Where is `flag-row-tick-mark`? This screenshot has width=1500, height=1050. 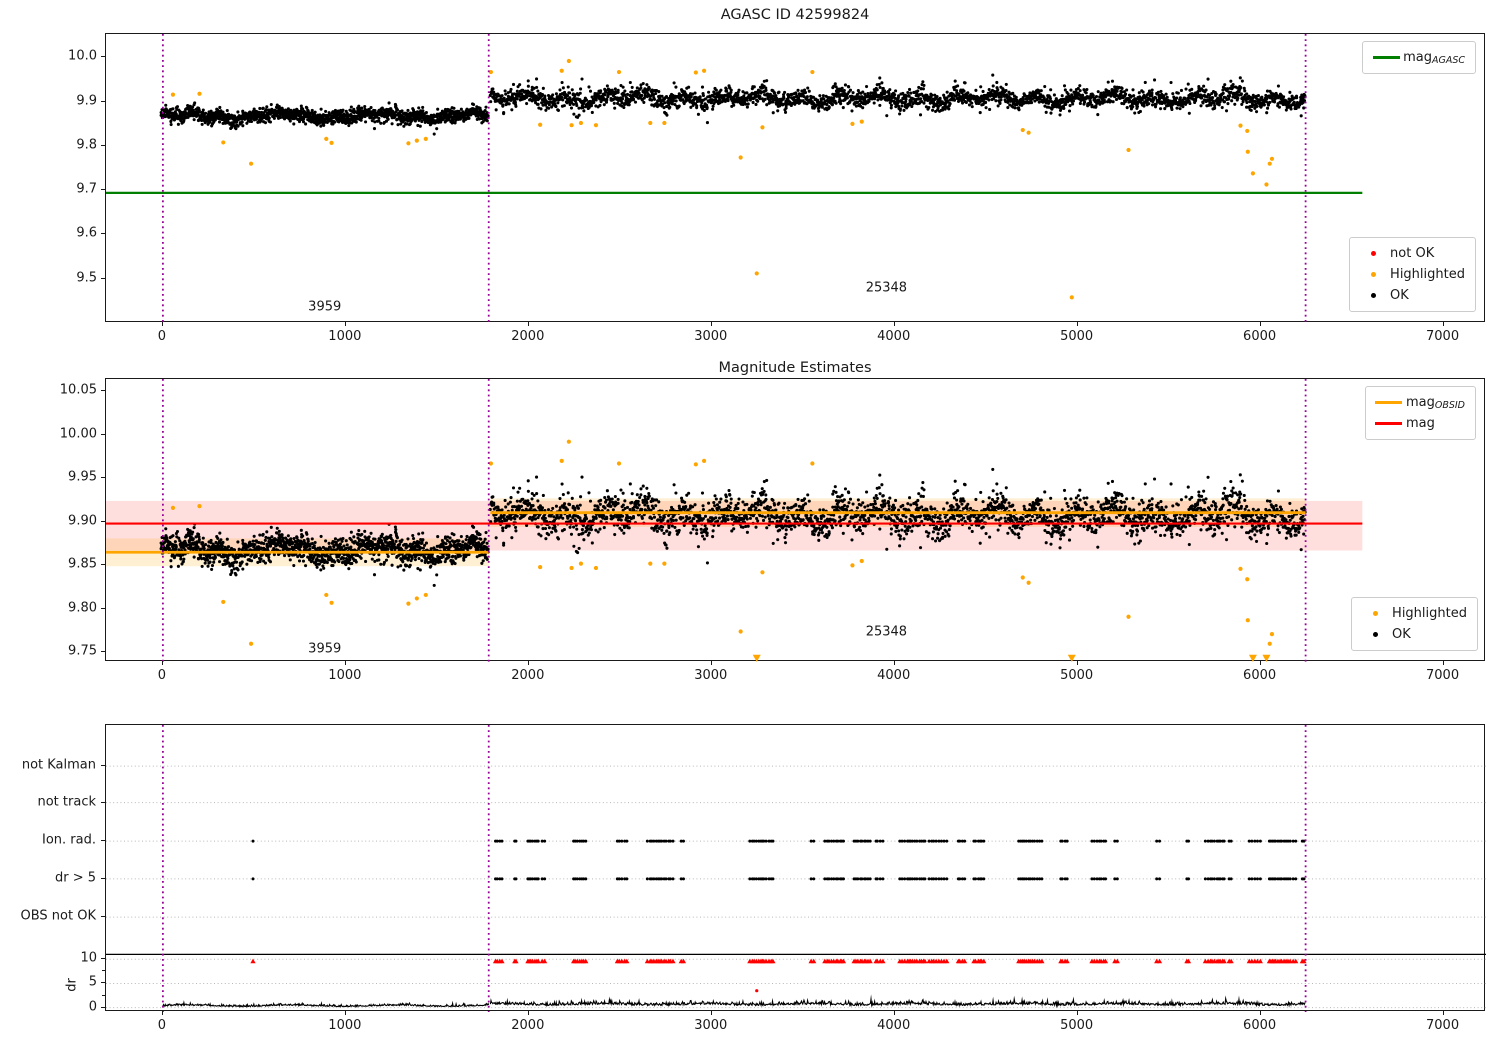
flag-row-tick-mark is located at coordinates (103, 917).